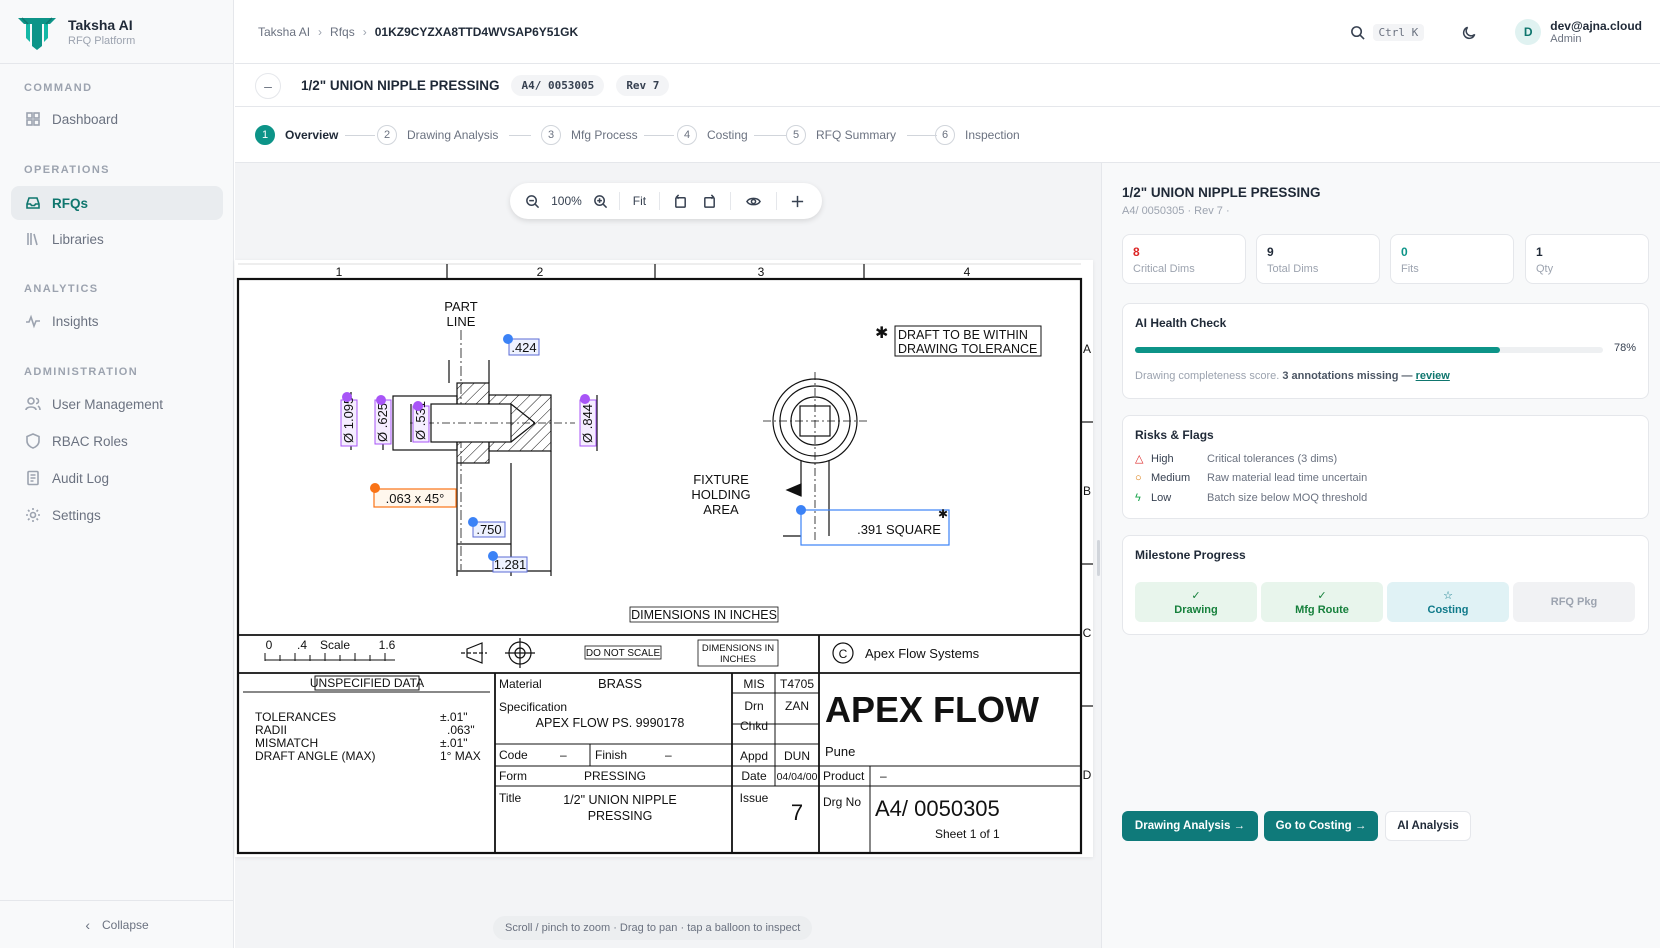  Describe the element at coordinates (1469, 32) in the screenshot. I see `theme-toggle` at that location.